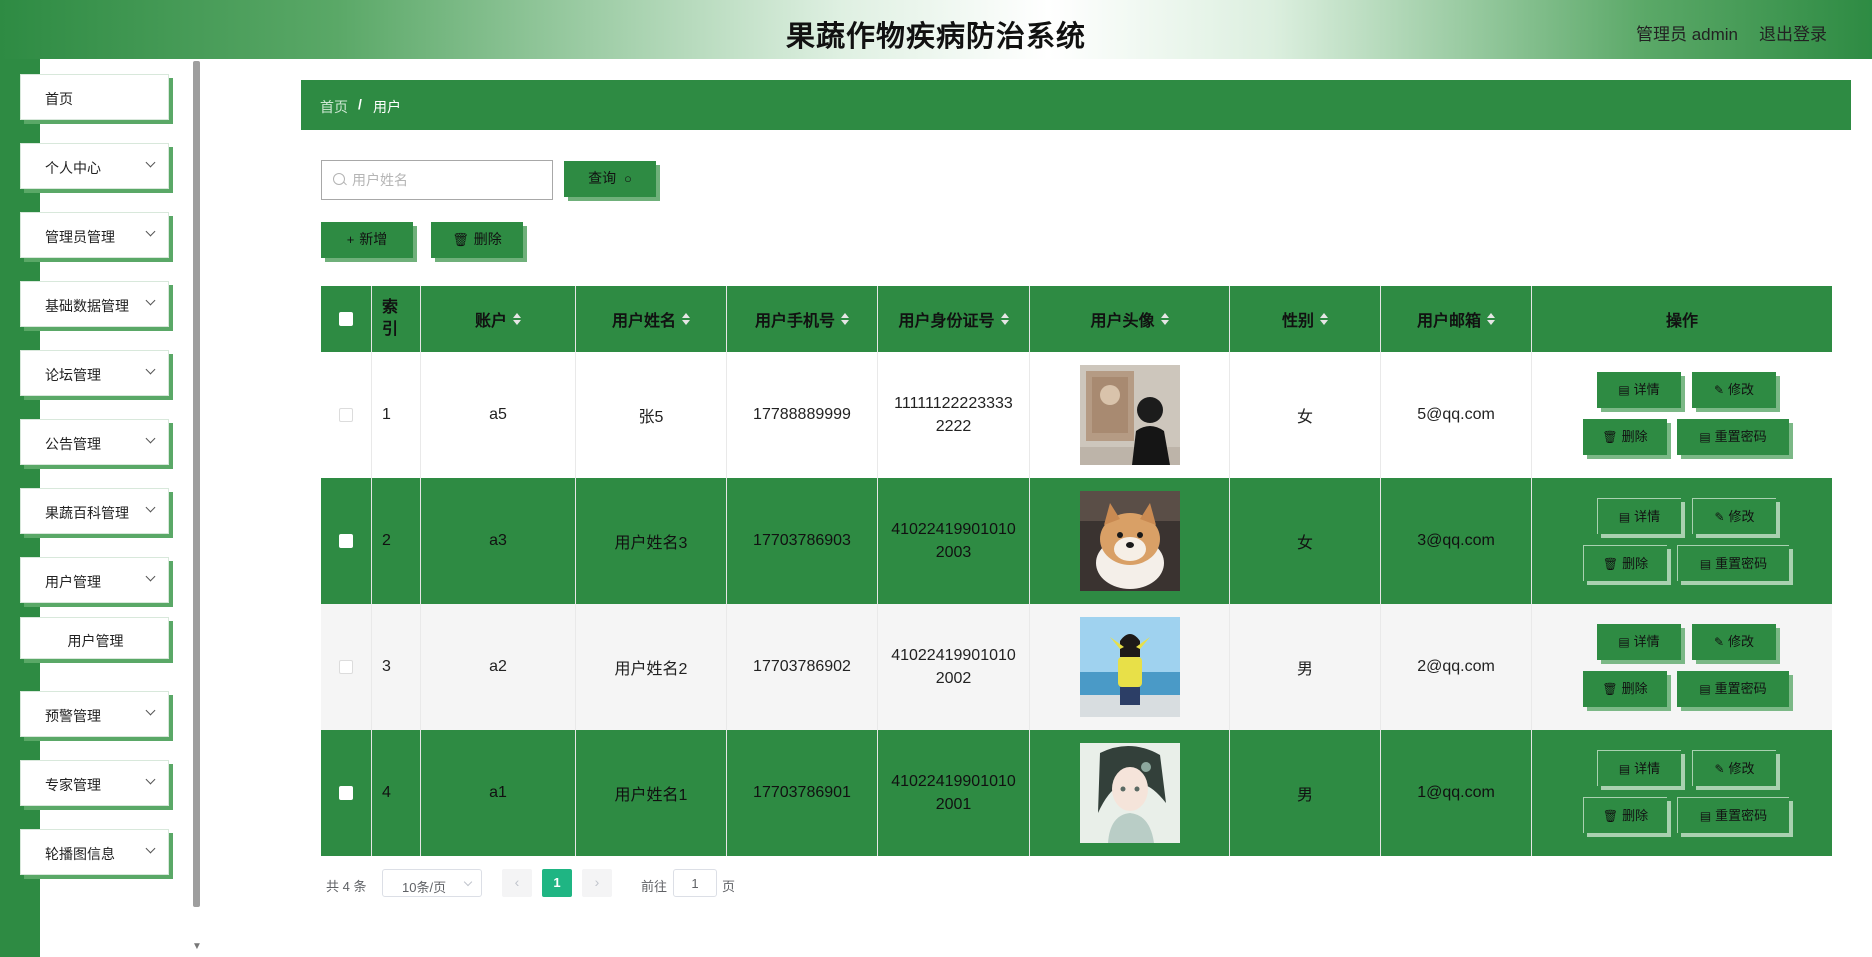 This screenshot has width=1872, height=957. Describe the element at coordinates (597, 883) in the screenshot. I see `next-page-button: ›` at that location.